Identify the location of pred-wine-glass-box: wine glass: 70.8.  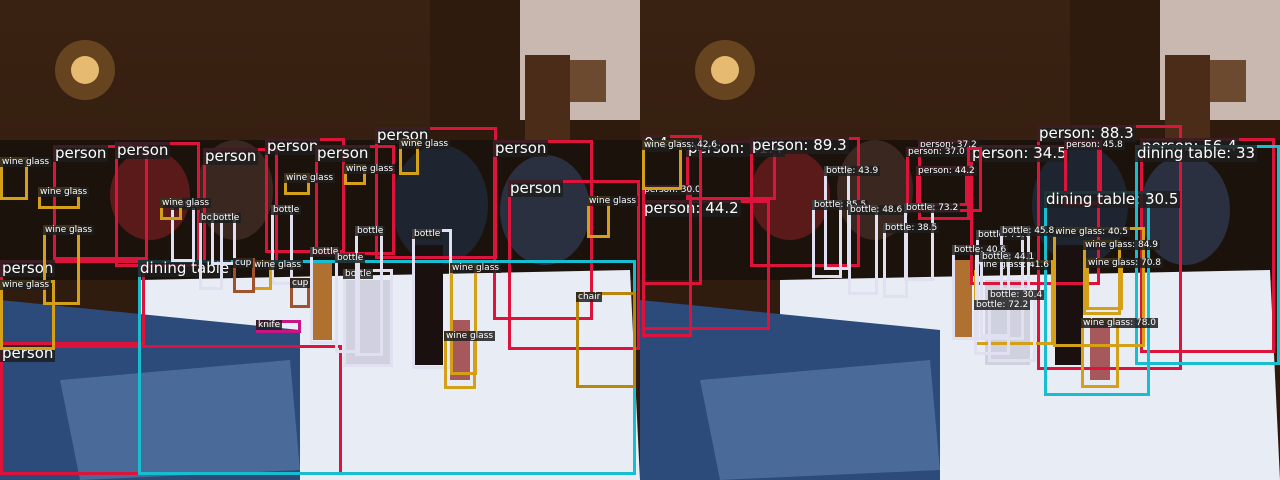
(1125, 284).